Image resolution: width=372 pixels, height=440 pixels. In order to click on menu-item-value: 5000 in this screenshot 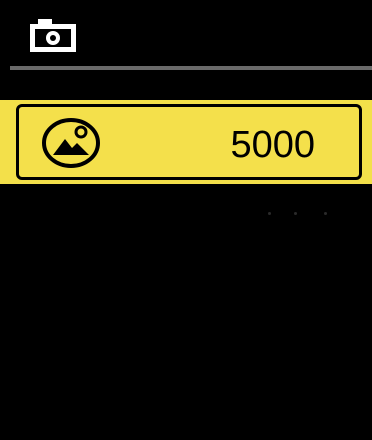, I will do `click(272, 145)`.